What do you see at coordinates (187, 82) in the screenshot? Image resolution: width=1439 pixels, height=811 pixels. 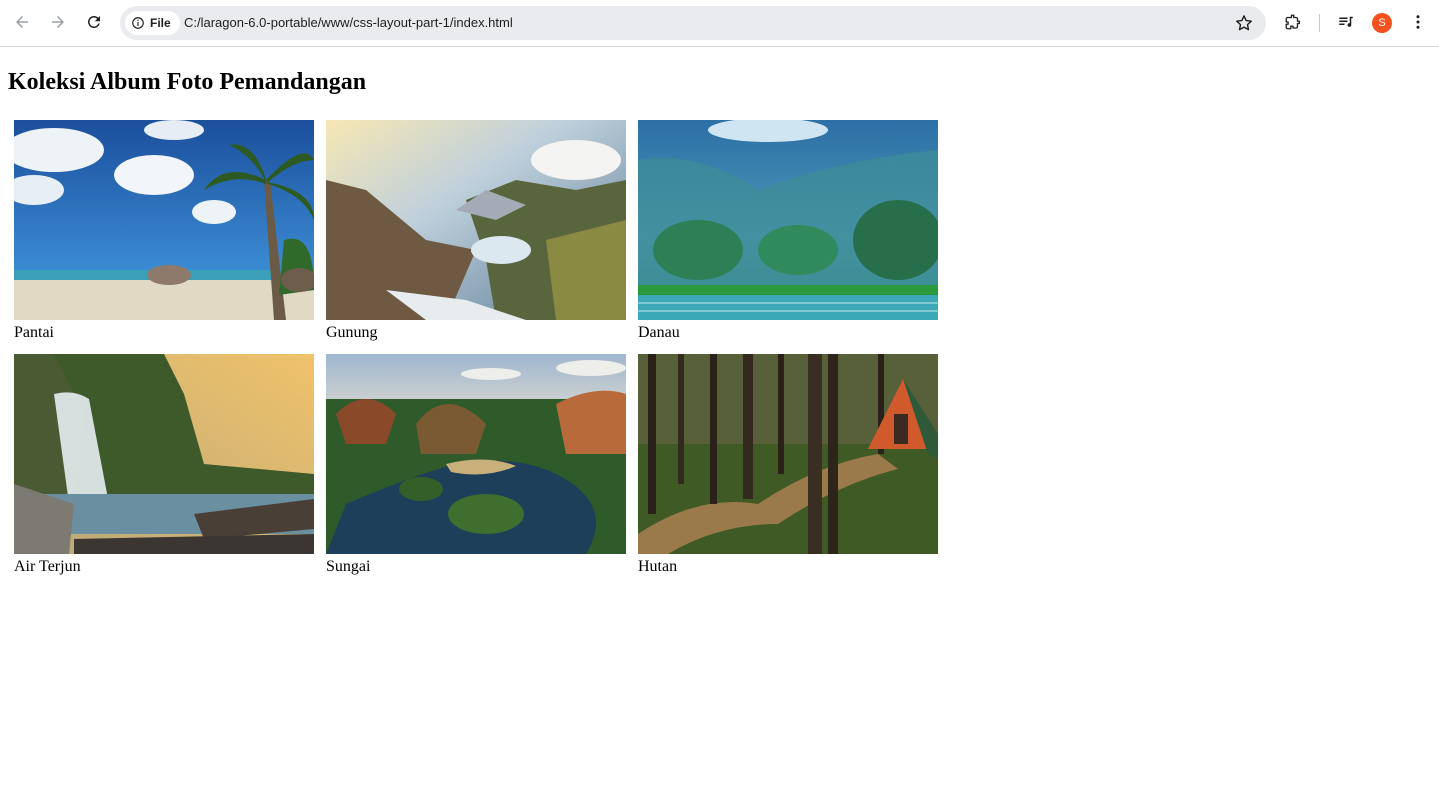 I see `page-title: Koleksi Album Foto Pemandangan` at bounding box center [187, 82].